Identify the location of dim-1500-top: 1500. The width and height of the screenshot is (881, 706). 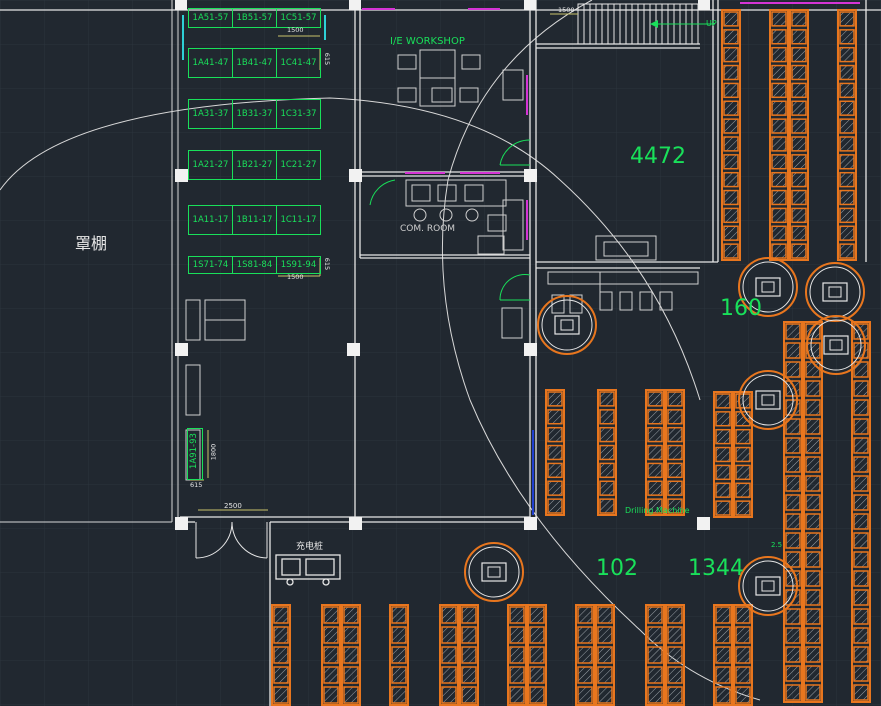
(295, 30).